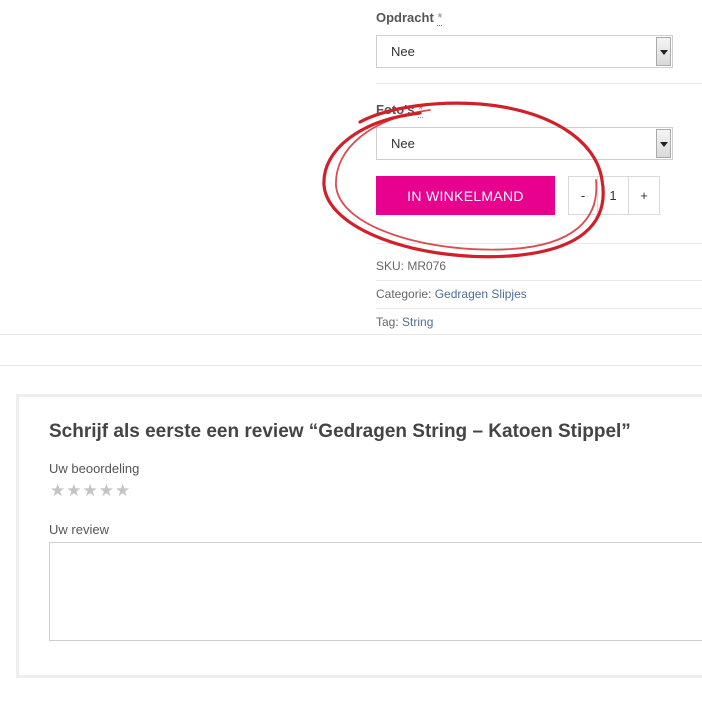  I want to click on review-textarea, so click(375, 591).